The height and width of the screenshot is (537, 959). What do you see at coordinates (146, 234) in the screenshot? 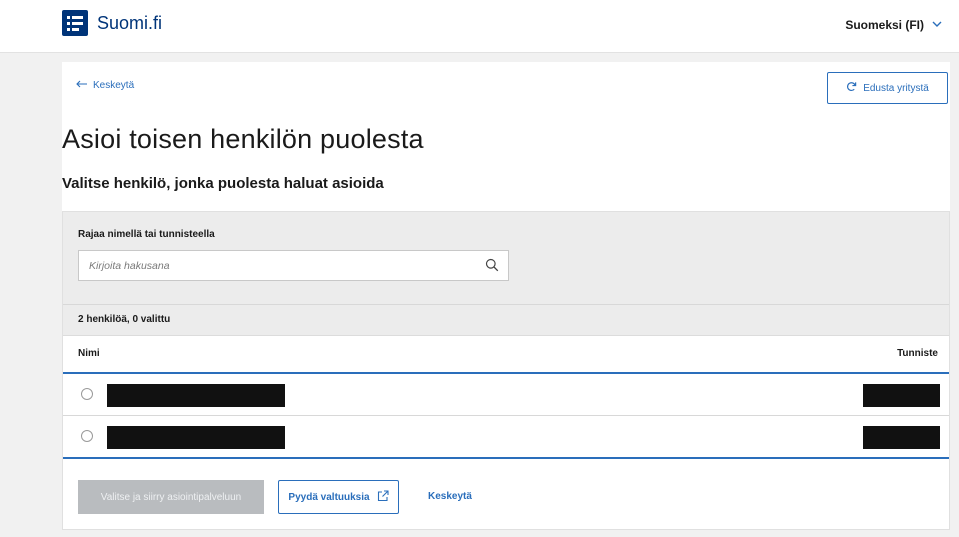
I see `filter-label: Rajaa nimellä tai tunnisteella` at bounding box center [146, 234].